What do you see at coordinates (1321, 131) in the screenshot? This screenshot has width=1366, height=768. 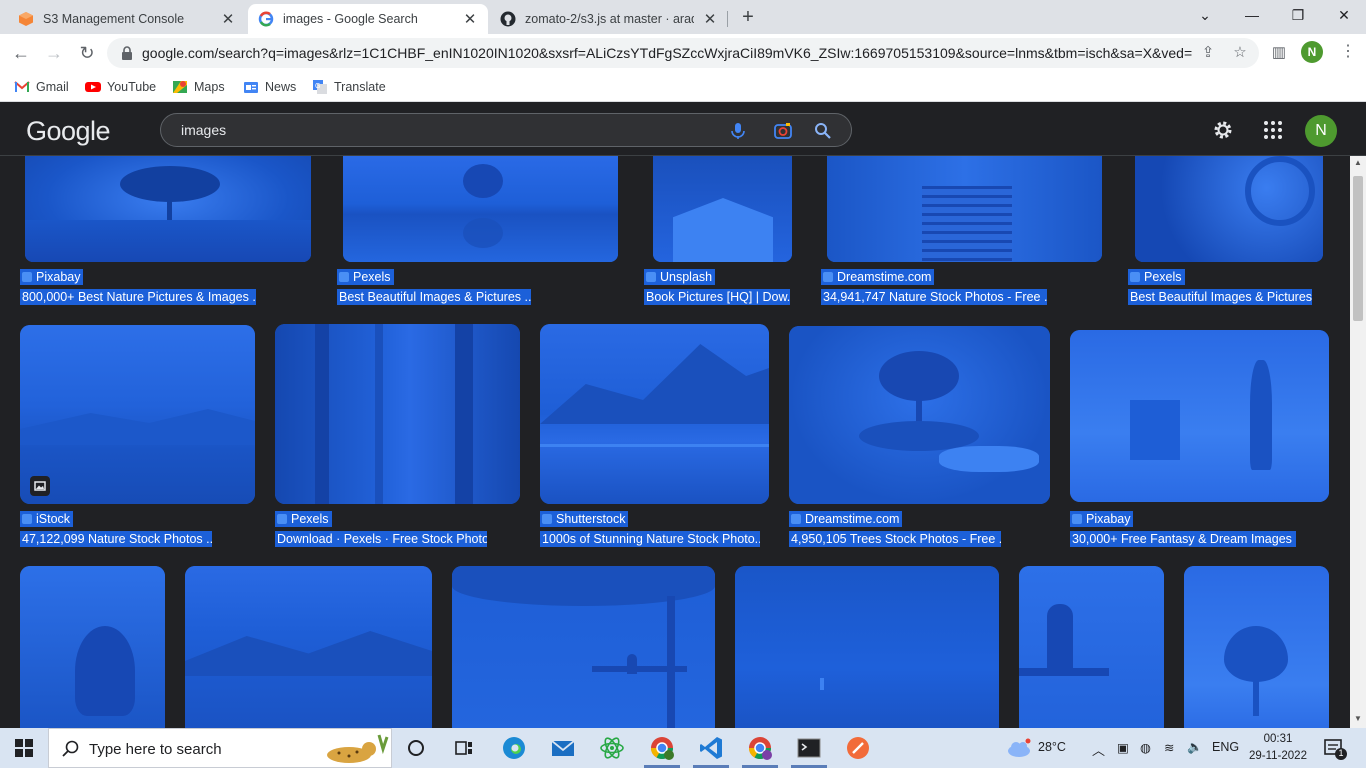 I see `google-account-avatar: N` at bounding box center [1321, 131].